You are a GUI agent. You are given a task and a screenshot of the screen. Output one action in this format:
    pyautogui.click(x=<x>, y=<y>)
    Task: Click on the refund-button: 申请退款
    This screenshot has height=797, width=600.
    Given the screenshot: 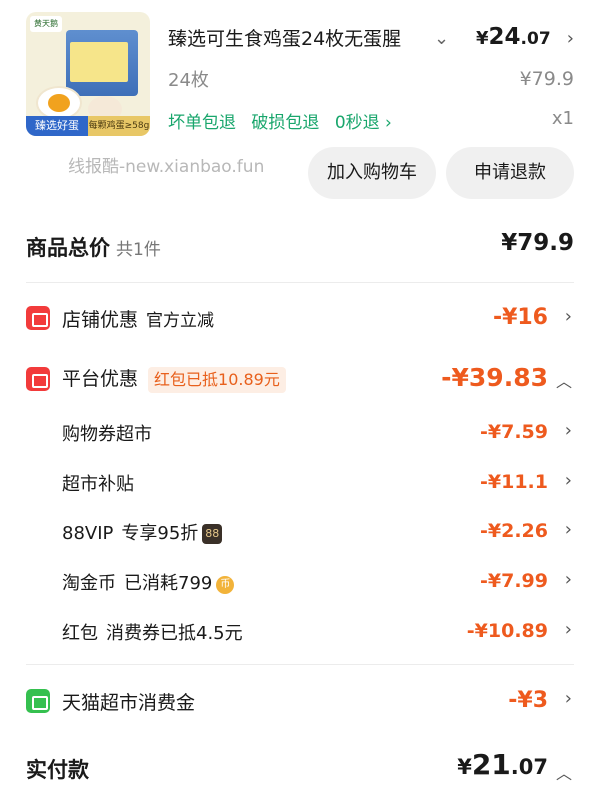 What is the action you would take?
    pyautogui.click(x=510, y=173)
    